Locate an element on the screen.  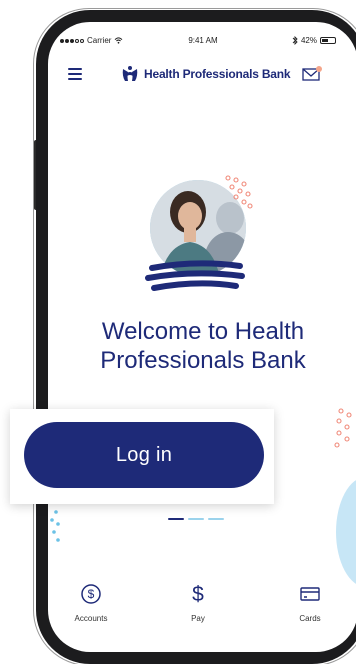
tab-accounts: $ Accounts is located at coordinates (91, 602).